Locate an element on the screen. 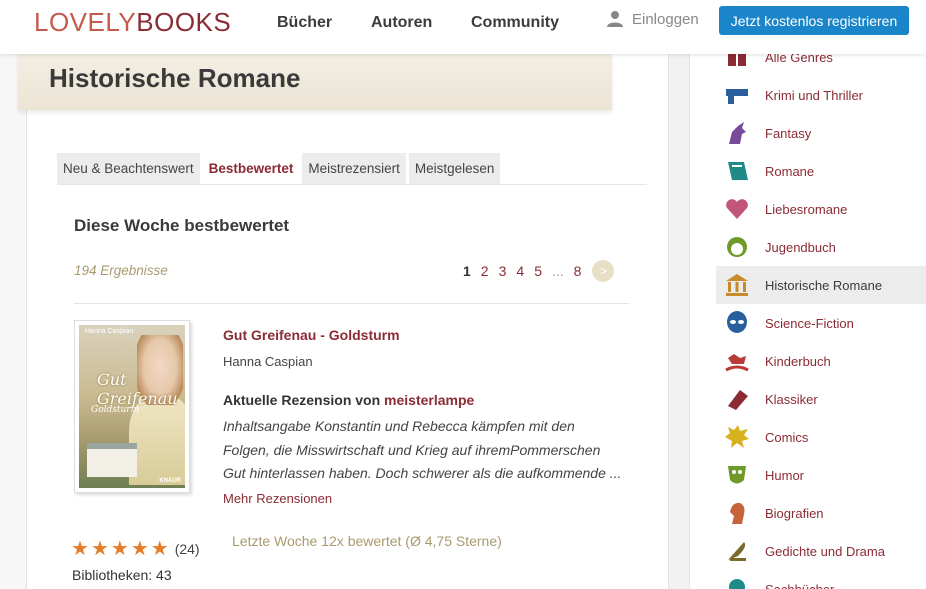 This screenshot has height=589, width=926. sidebar-item-label: Kinderbuch is located at coordinates (798, 361).